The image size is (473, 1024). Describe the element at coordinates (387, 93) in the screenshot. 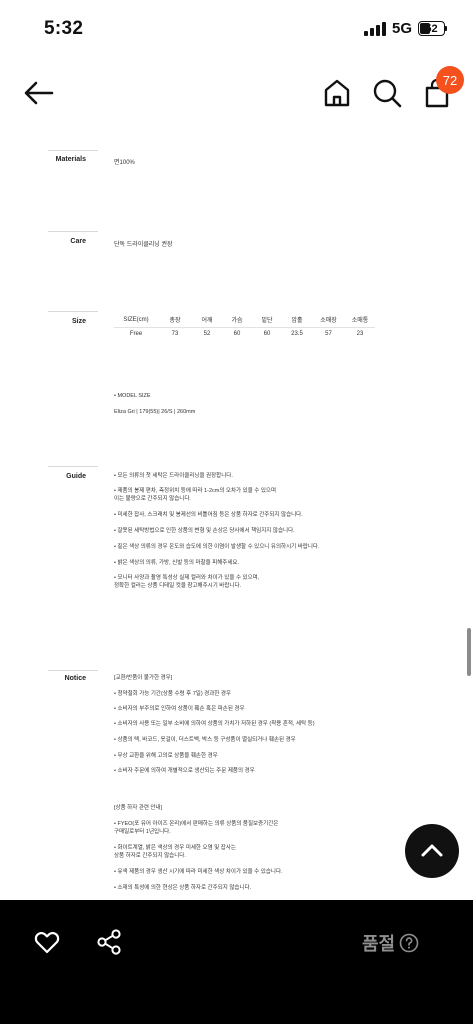

I see `search-icon` at that location.